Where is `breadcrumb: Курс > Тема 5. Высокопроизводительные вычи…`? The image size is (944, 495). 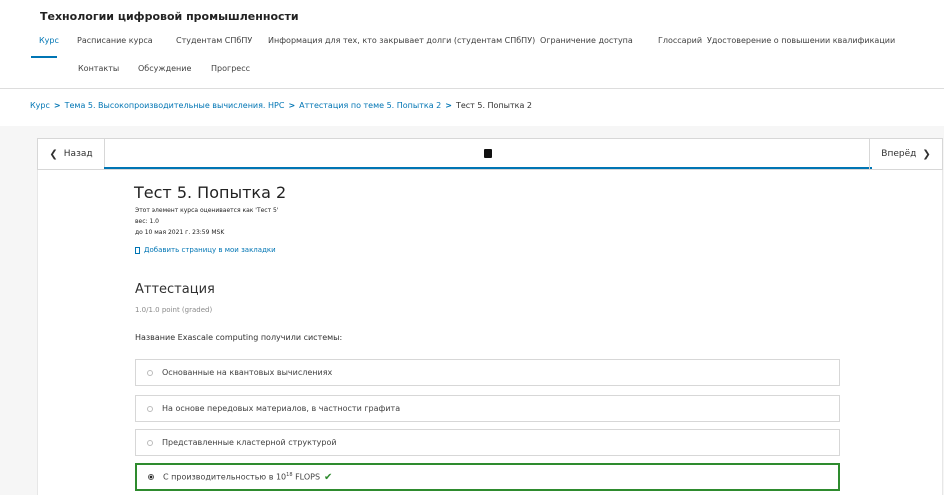 breadcrumb: Курс > Тема 5. Высокопроизводительные вычи… is located at coordinates (281, 105).